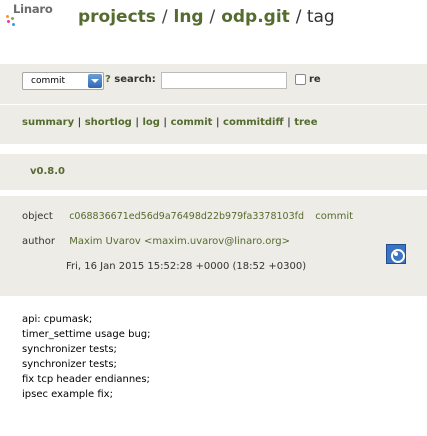 This screenshot has width=427, height=436. Describe the element at coordinates (192, 122) in the screenshot. I see `nav-commit: commit` at that location.